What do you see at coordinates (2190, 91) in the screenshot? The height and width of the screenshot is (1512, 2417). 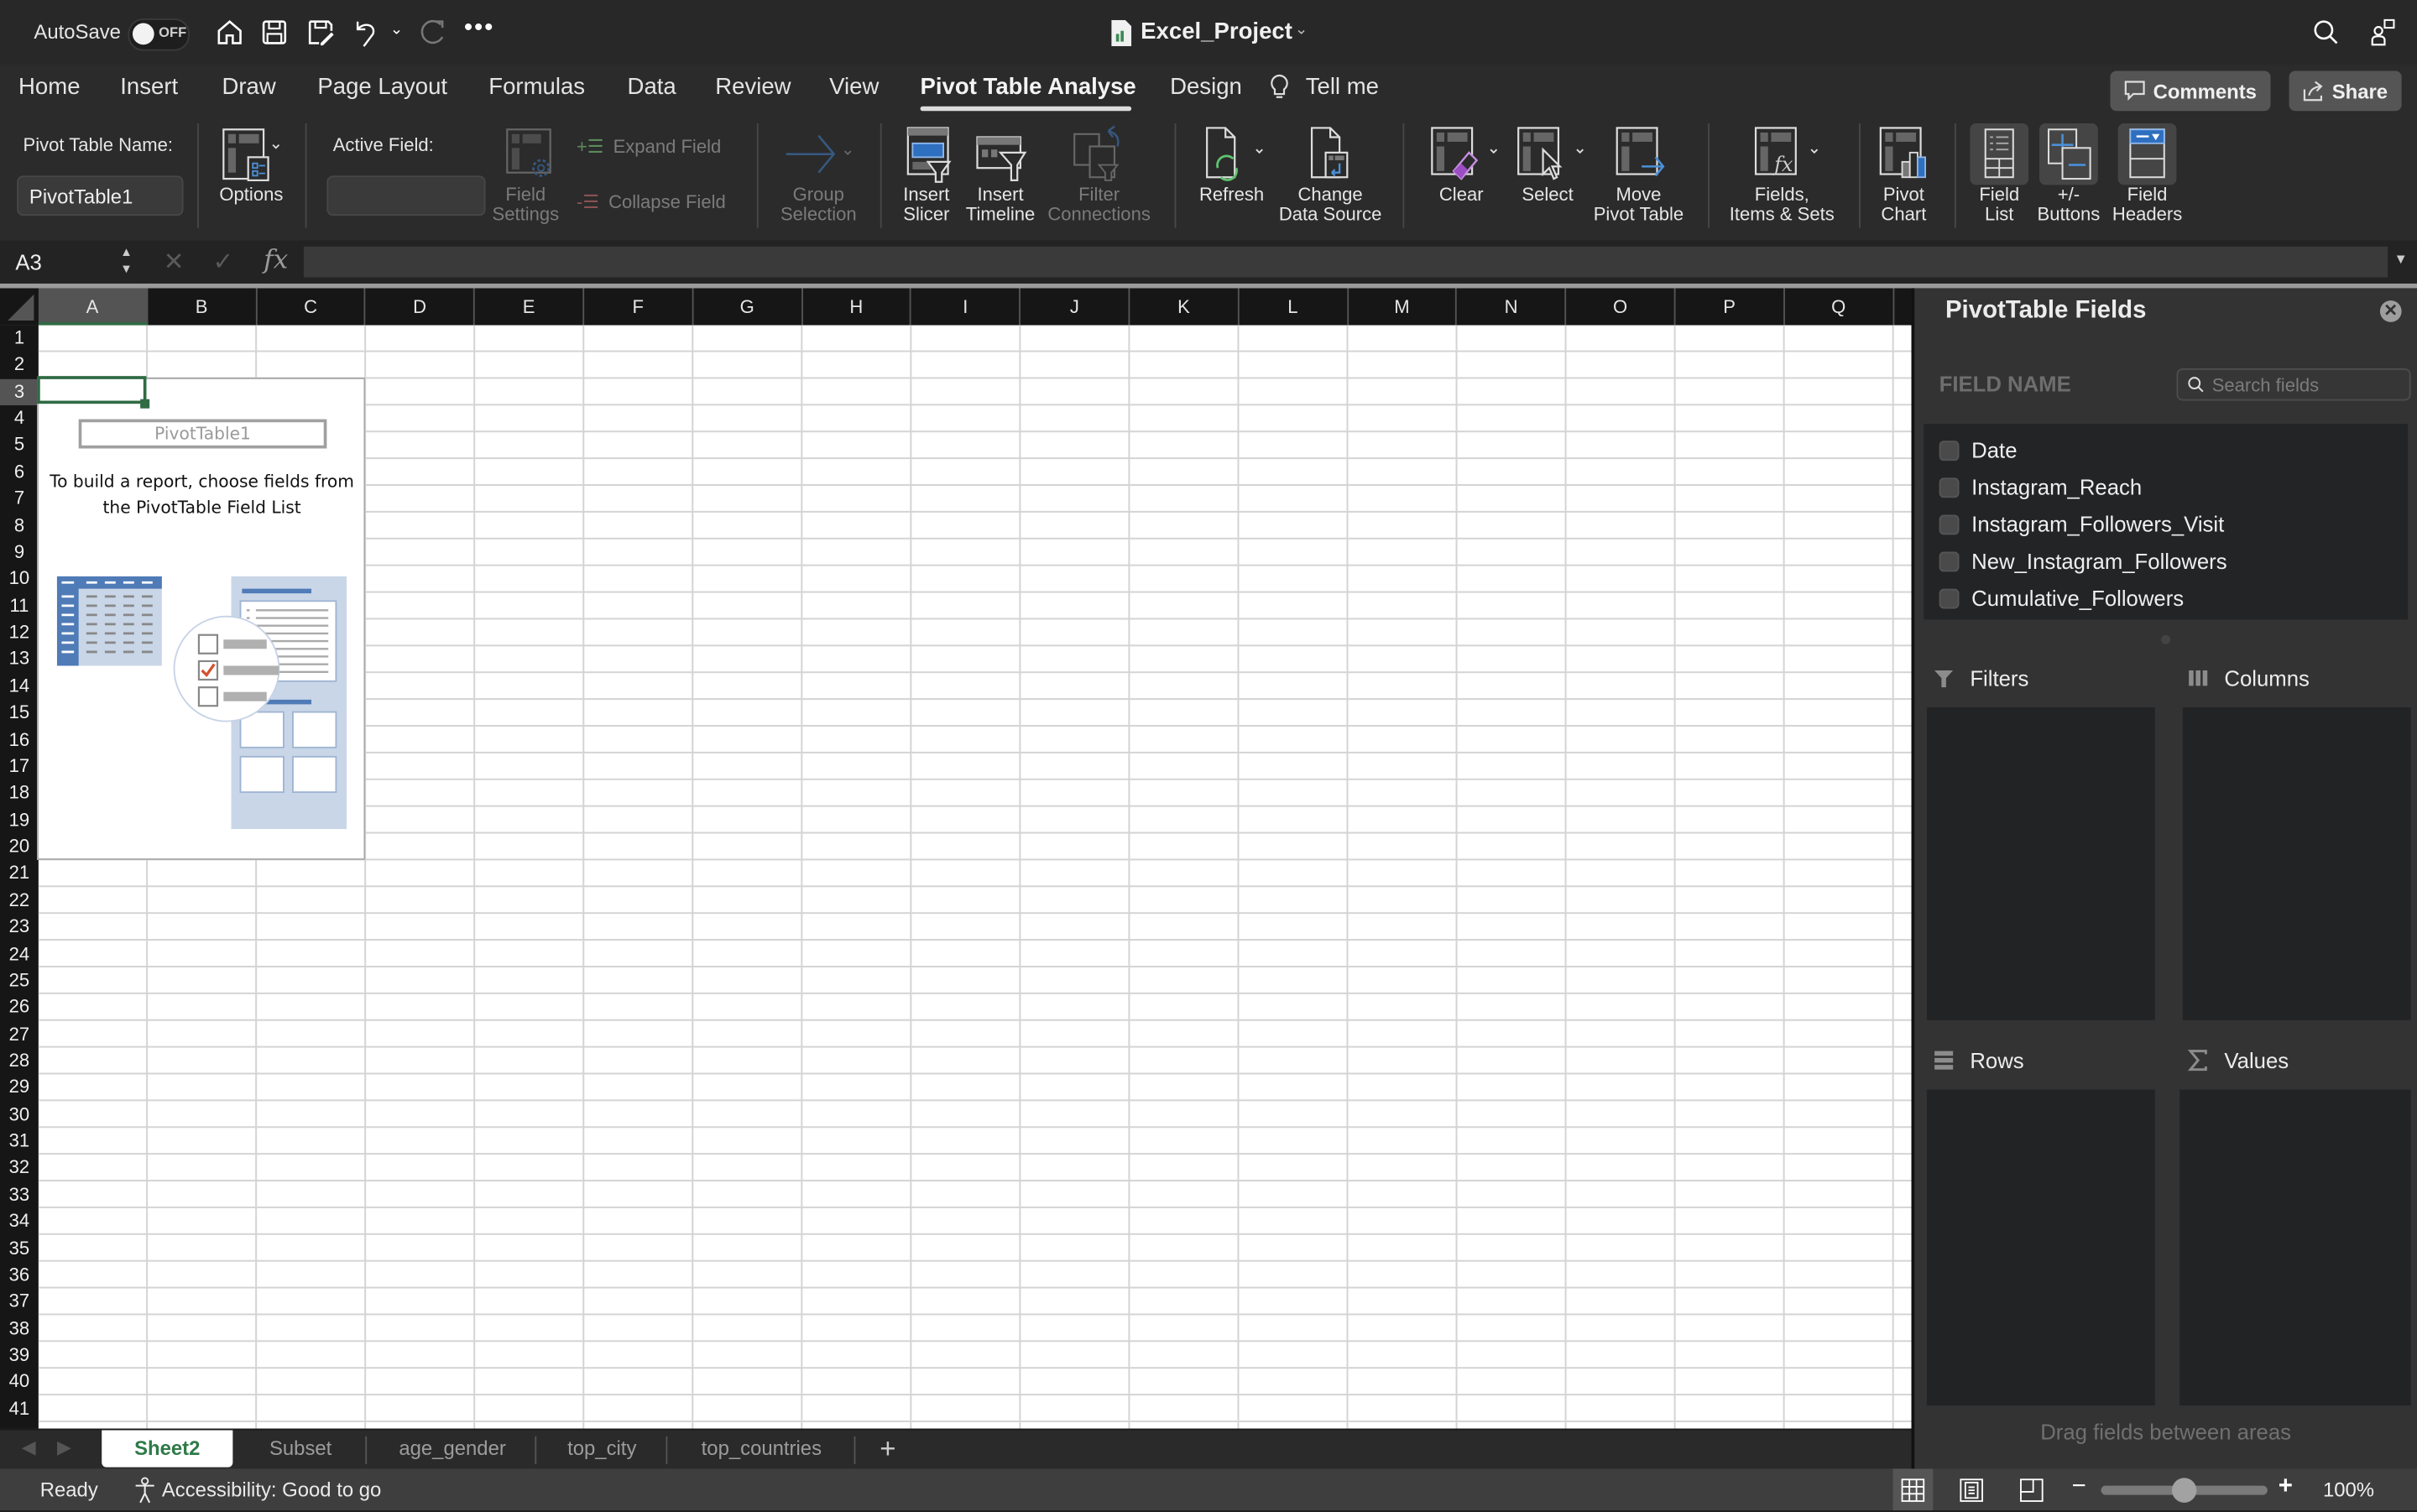 I see `comments-button: Comments` at bounding box center [2190, 91].